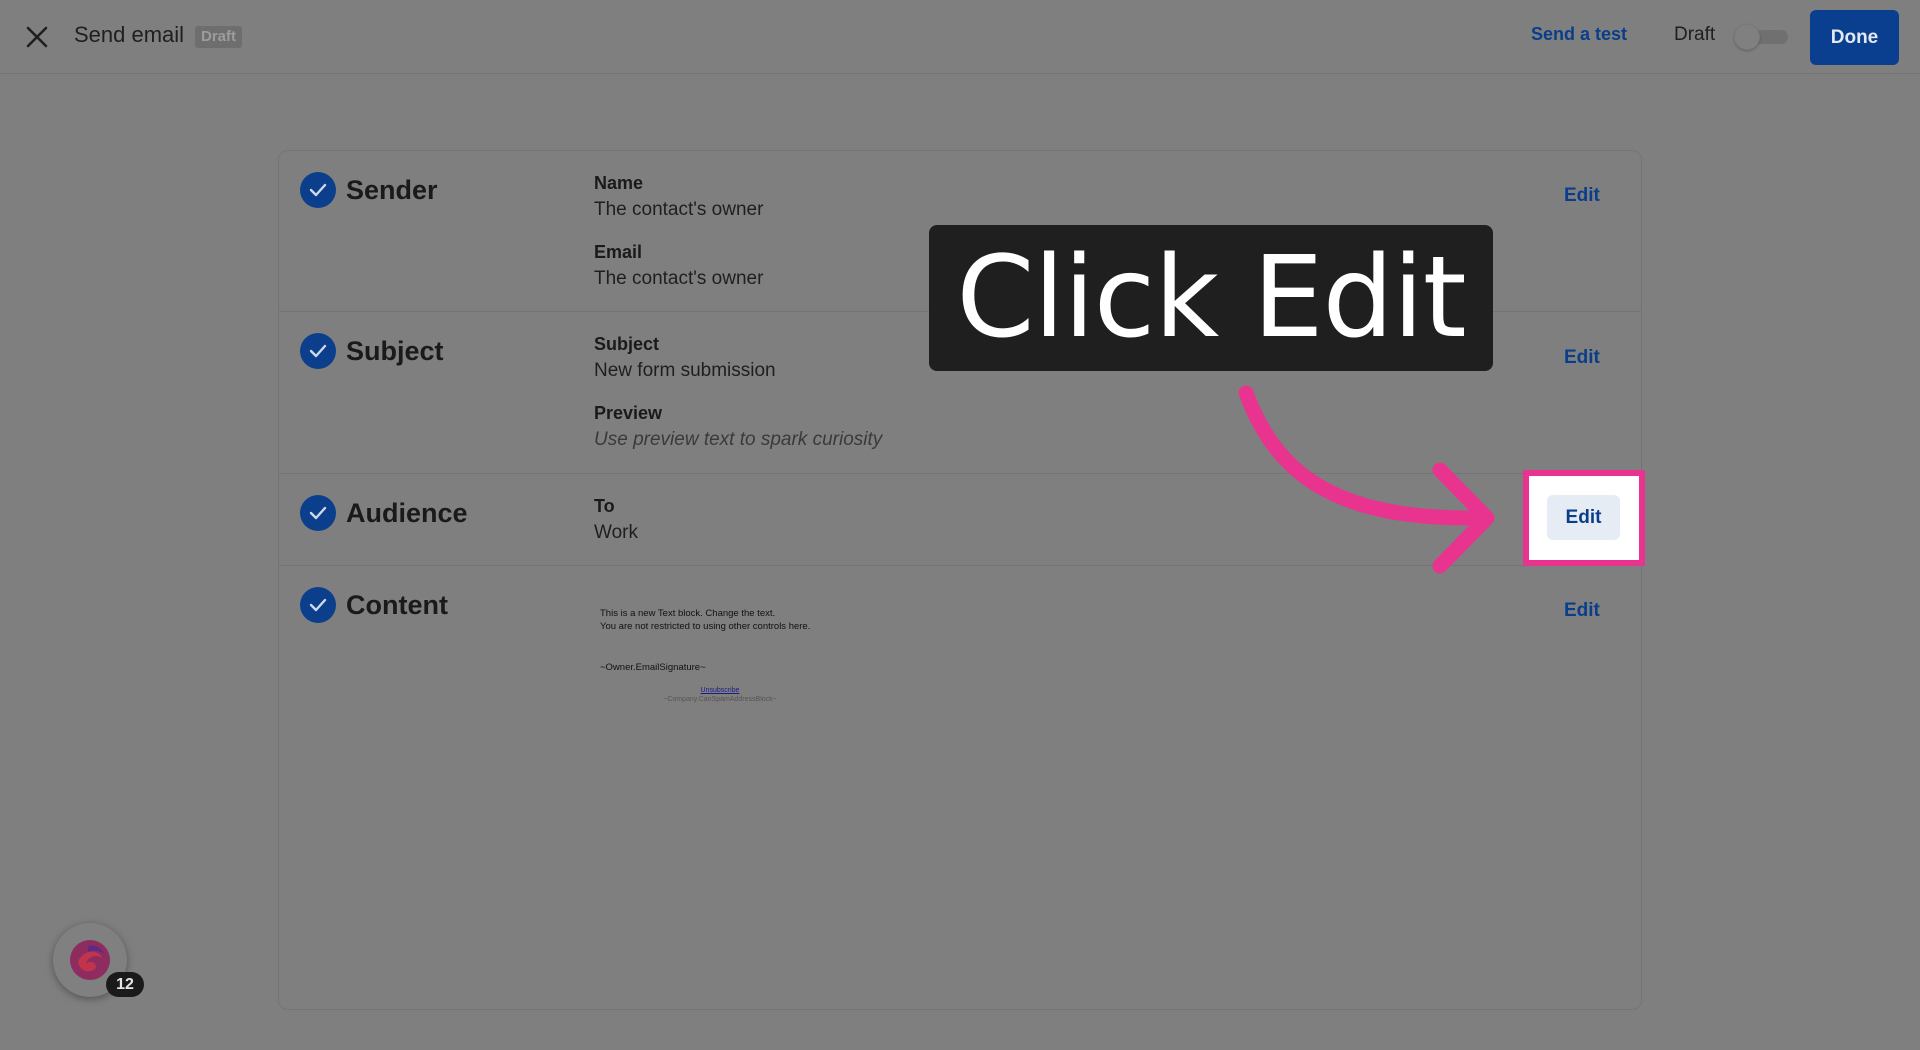 The image size is (1920, 1050). Describe the element at coordinates (125, 984) in the screenshot. I see `notification-count-badge: 12` at that location.